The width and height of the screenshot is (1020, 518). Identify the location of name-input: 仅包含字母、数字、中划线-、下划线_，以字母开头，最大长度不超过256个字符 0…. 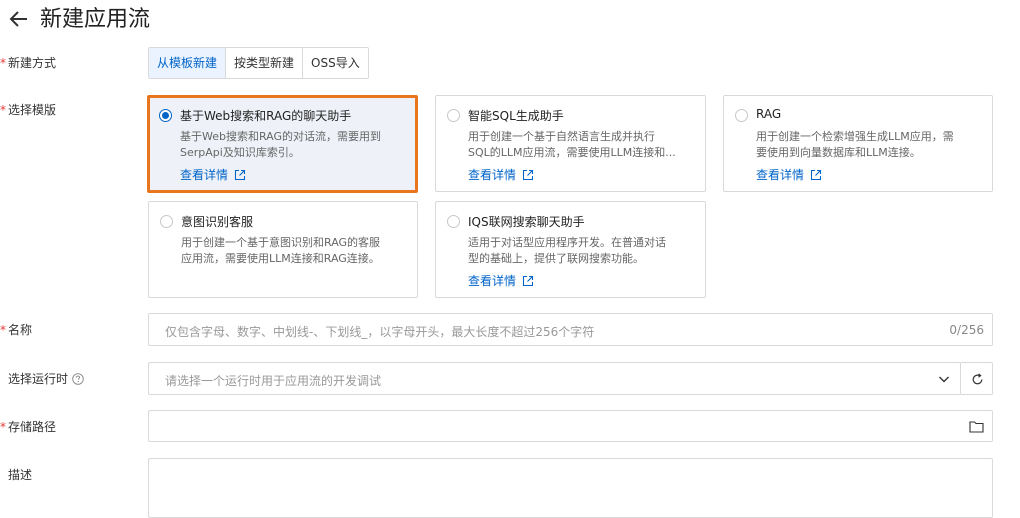
(570, 329).